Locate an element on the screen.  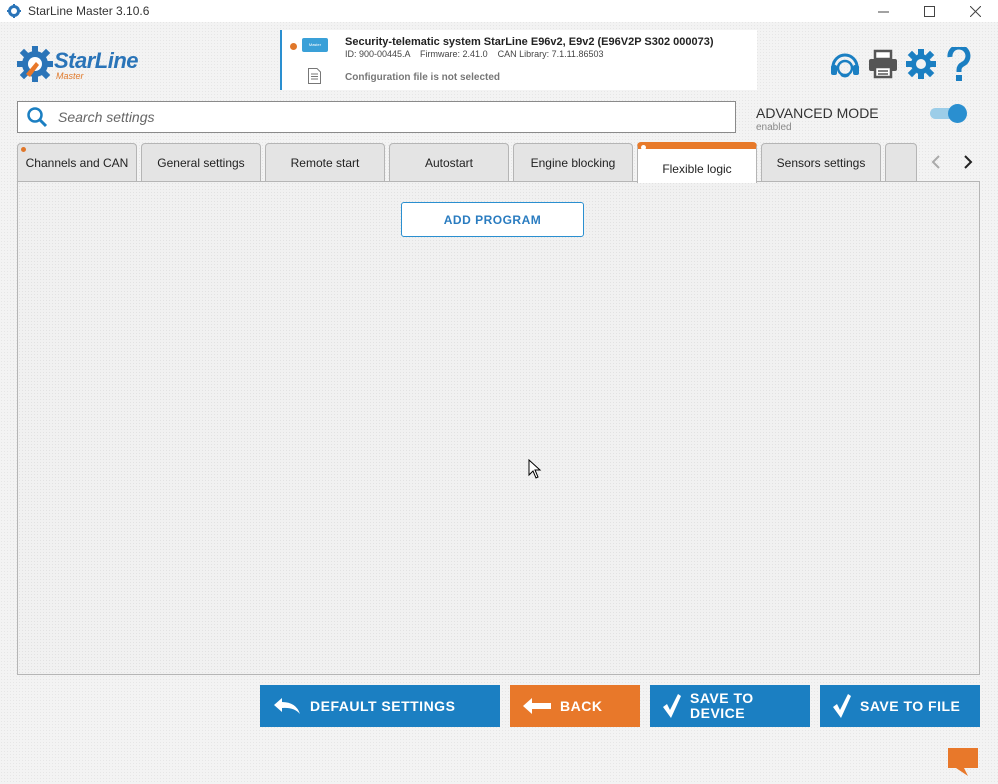
tab-channels-and-can: Channels and CAN is located at coordinates (77, 162).